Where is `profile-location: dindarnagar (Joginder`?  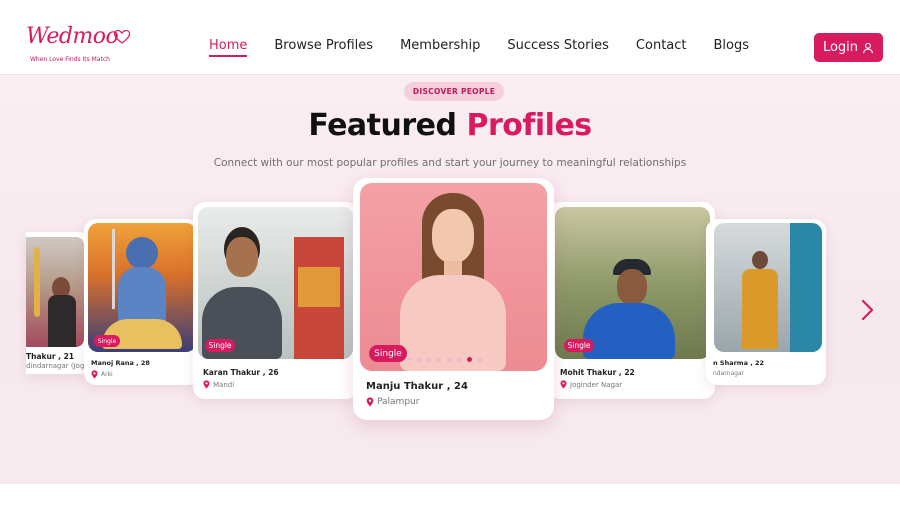
profile-location: dindarnagar (Joginder is located at coordinates (59, 366).